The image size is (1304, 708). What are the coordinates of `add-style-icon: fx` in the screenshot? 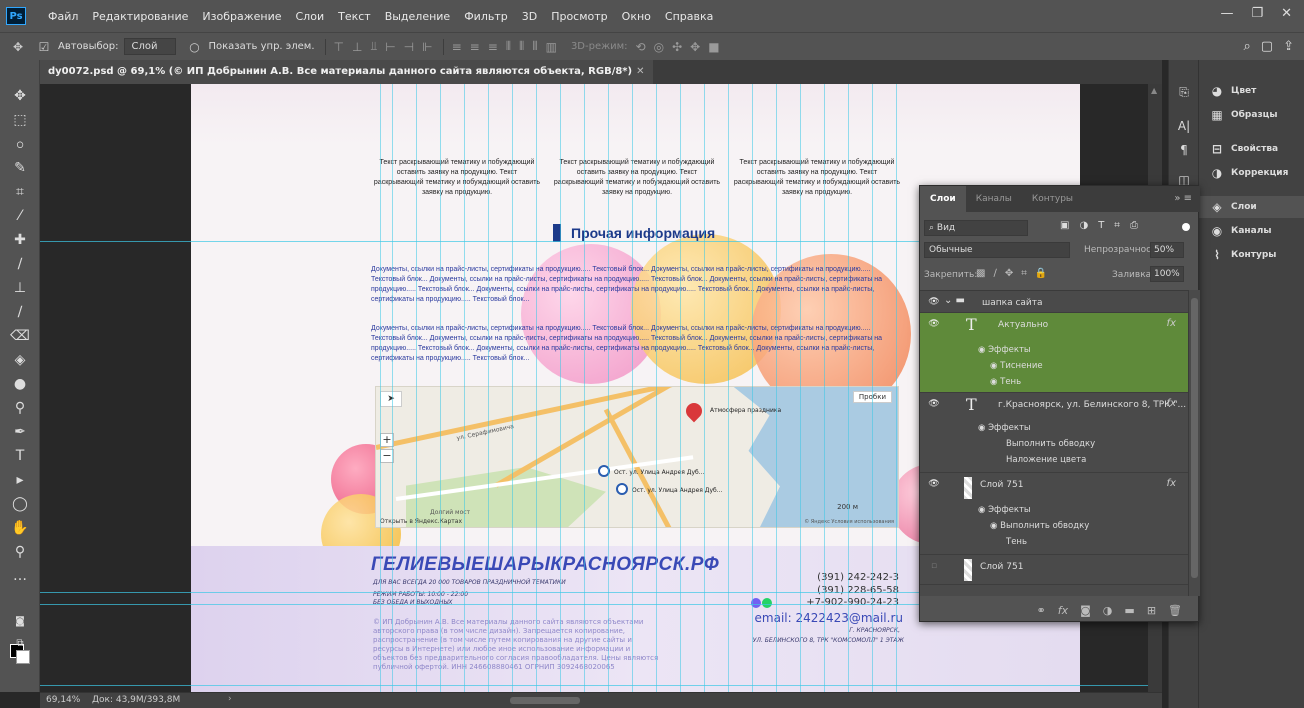 It's located at (1063, 610).